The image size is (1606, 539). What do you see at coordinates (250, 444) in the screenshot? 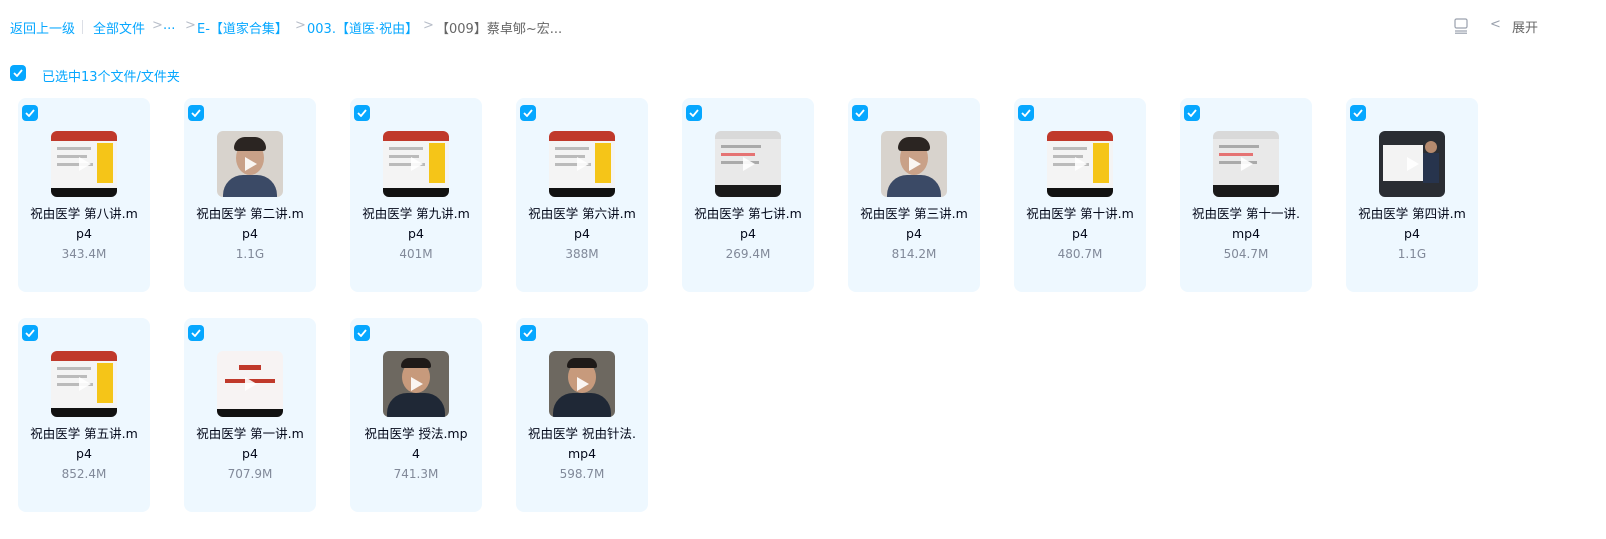
I see `file-name: 祝由医学 第一讲.m p4` at bounding box center [250, 444].